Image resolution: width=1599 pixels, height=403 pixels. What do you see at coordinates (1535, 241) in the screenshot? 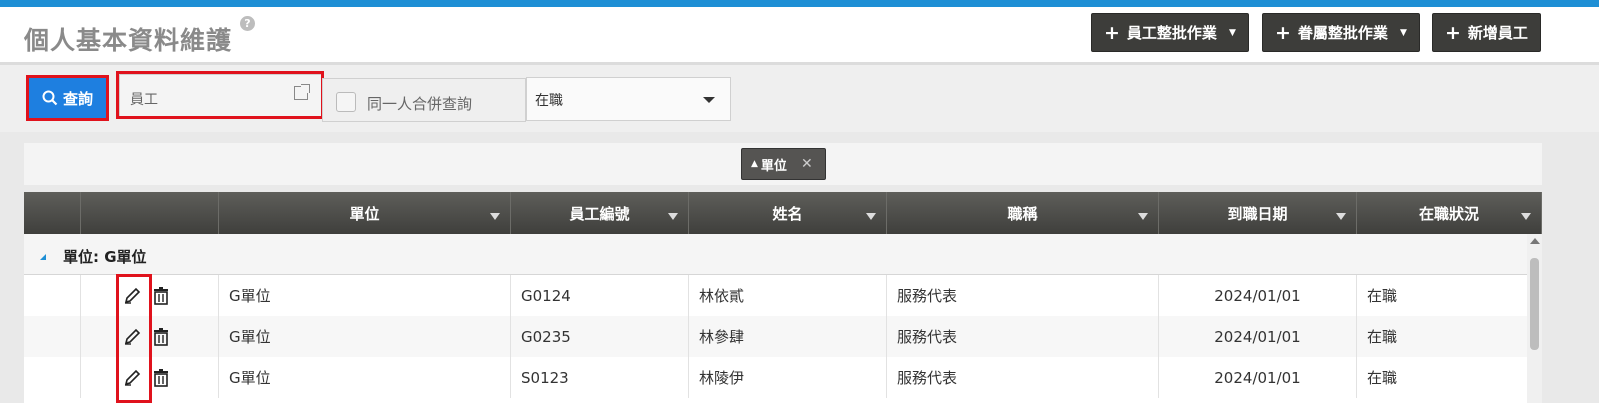
I see `scroll-up-icon` at bounding box center [1535, 241].